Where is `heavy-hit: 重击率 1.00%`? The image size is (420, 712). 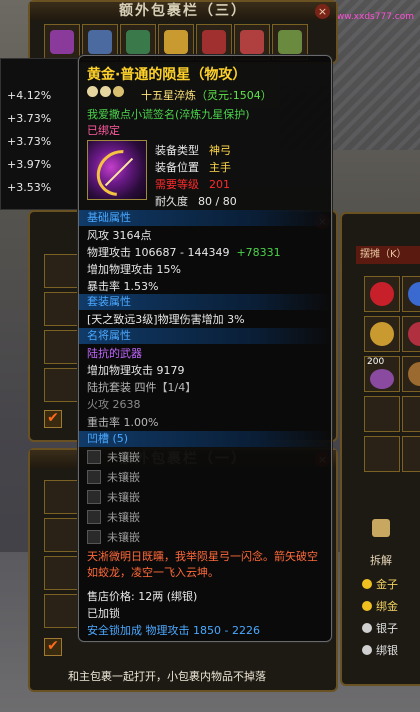
heavy-hit: 重击率 1.00% is located at coordinates (123, 422).